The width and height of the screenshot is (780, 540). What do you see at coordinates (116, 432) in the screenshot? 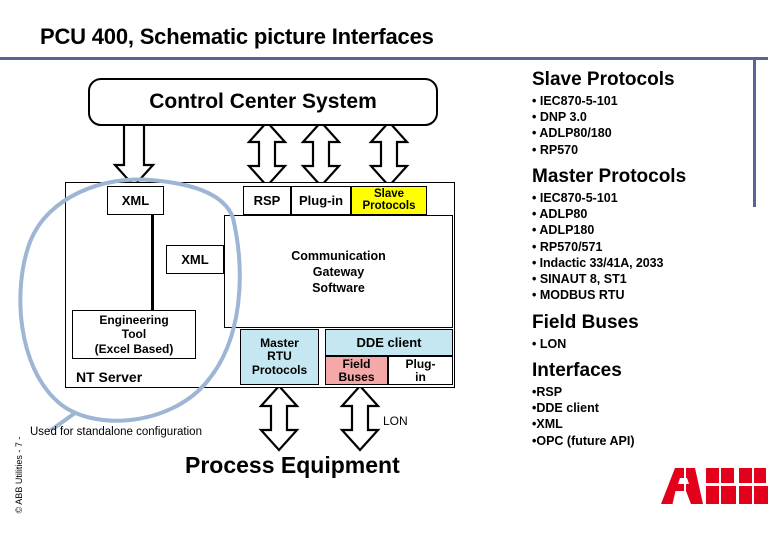
I see `label-standalone-configuration: Used for standalone configuration` at bounding box center [116, 432].